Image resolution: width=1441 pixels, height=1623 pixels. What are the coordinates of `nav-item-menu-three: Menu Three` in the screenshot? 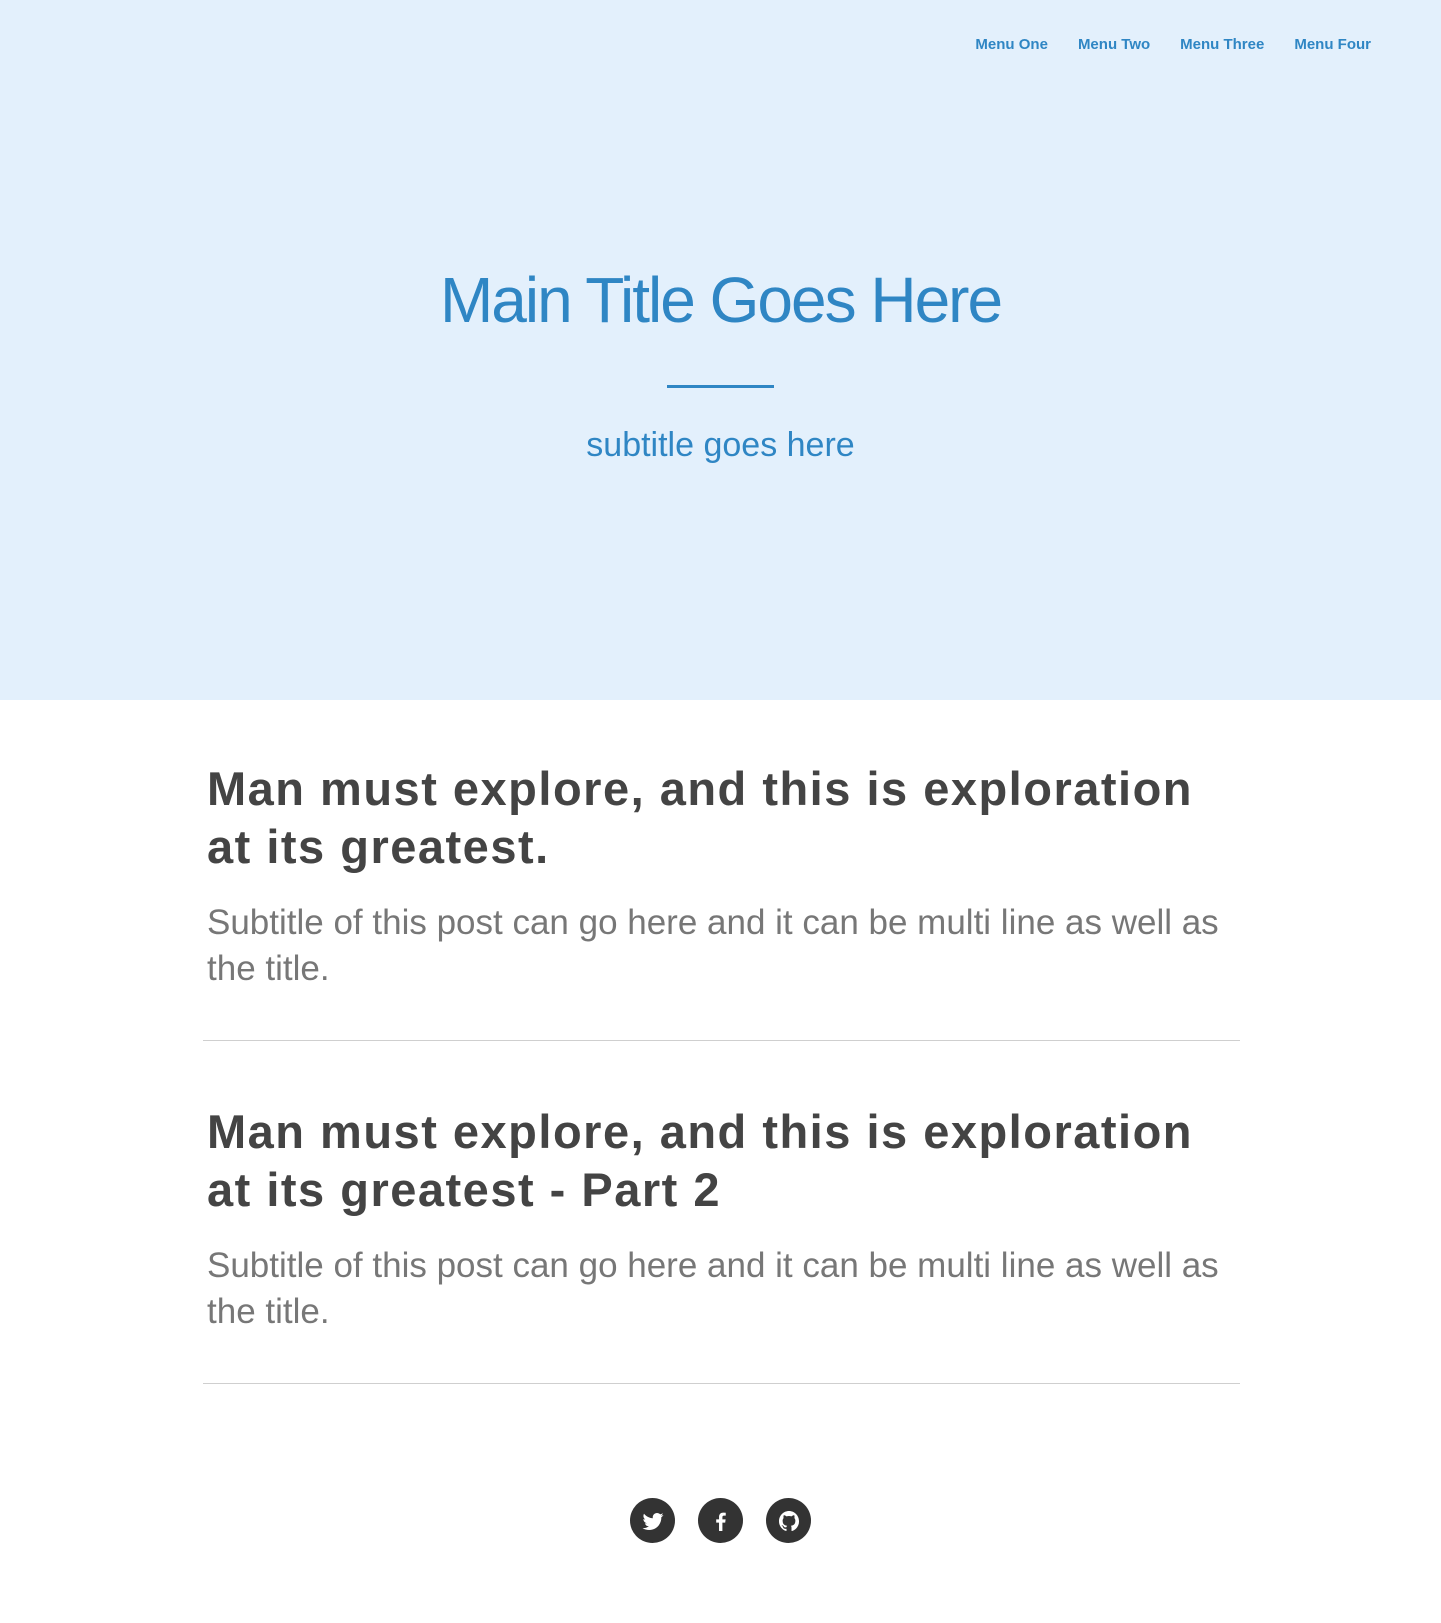 It's located at (1222, 44).